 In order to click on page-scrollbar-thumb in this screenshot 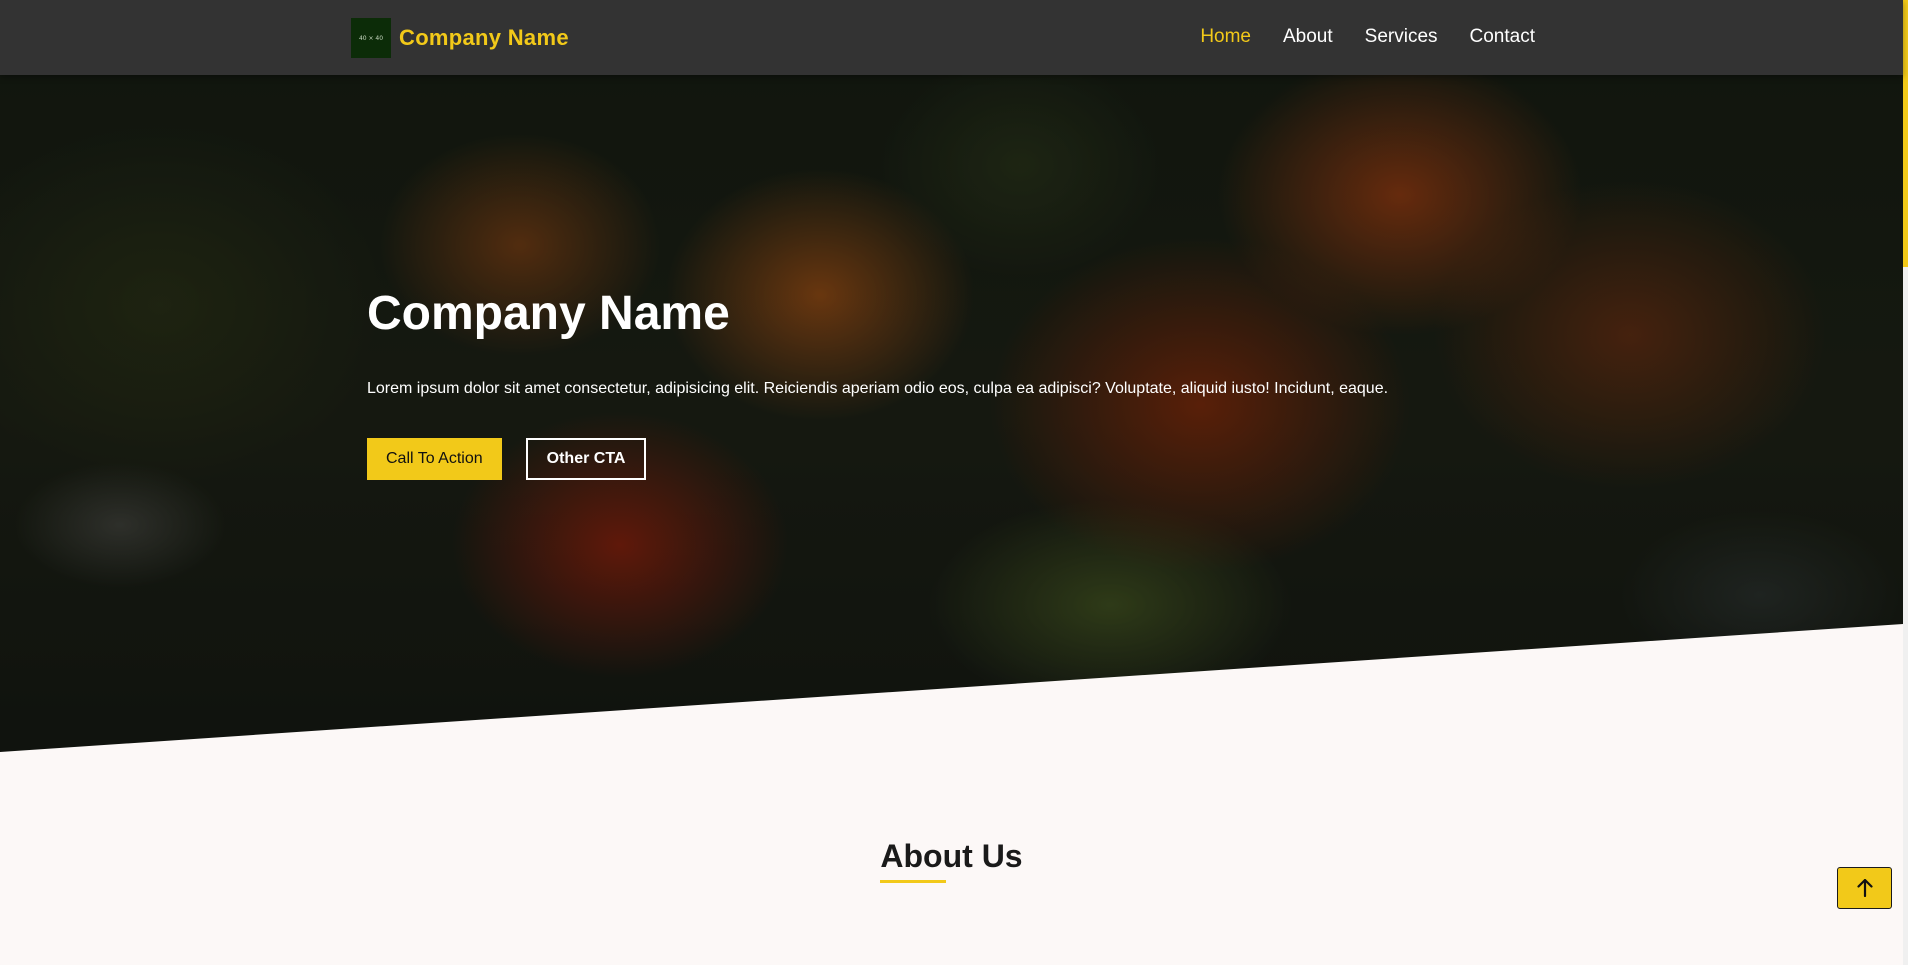, I will do `click(1905, 133)`.